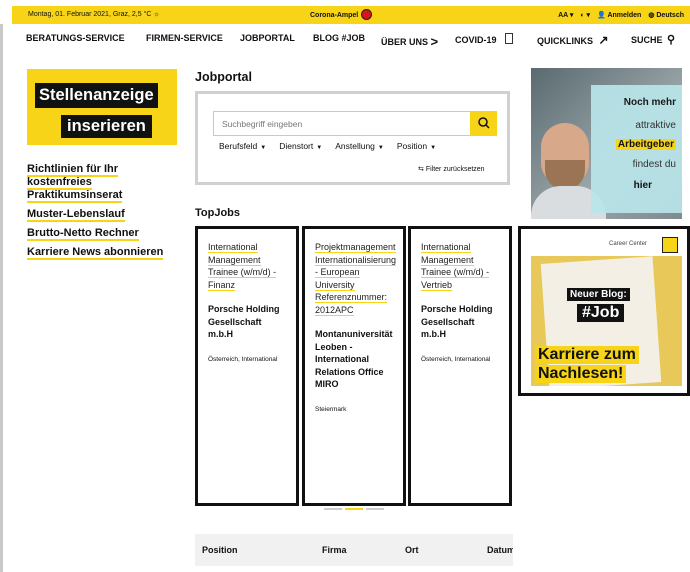  Describe the element at coordinates (581, 374) in the screenshot. I see `blog-ad-line-4: Nachlesen!` at that location.